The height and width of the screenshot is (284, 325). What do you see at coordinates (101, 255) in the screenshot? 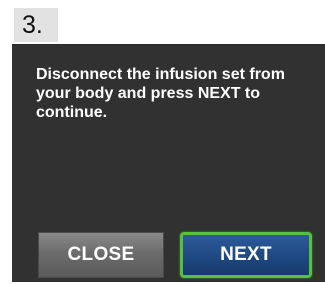
I see `close-button: CLOSE` at bounding box center [101, 255].